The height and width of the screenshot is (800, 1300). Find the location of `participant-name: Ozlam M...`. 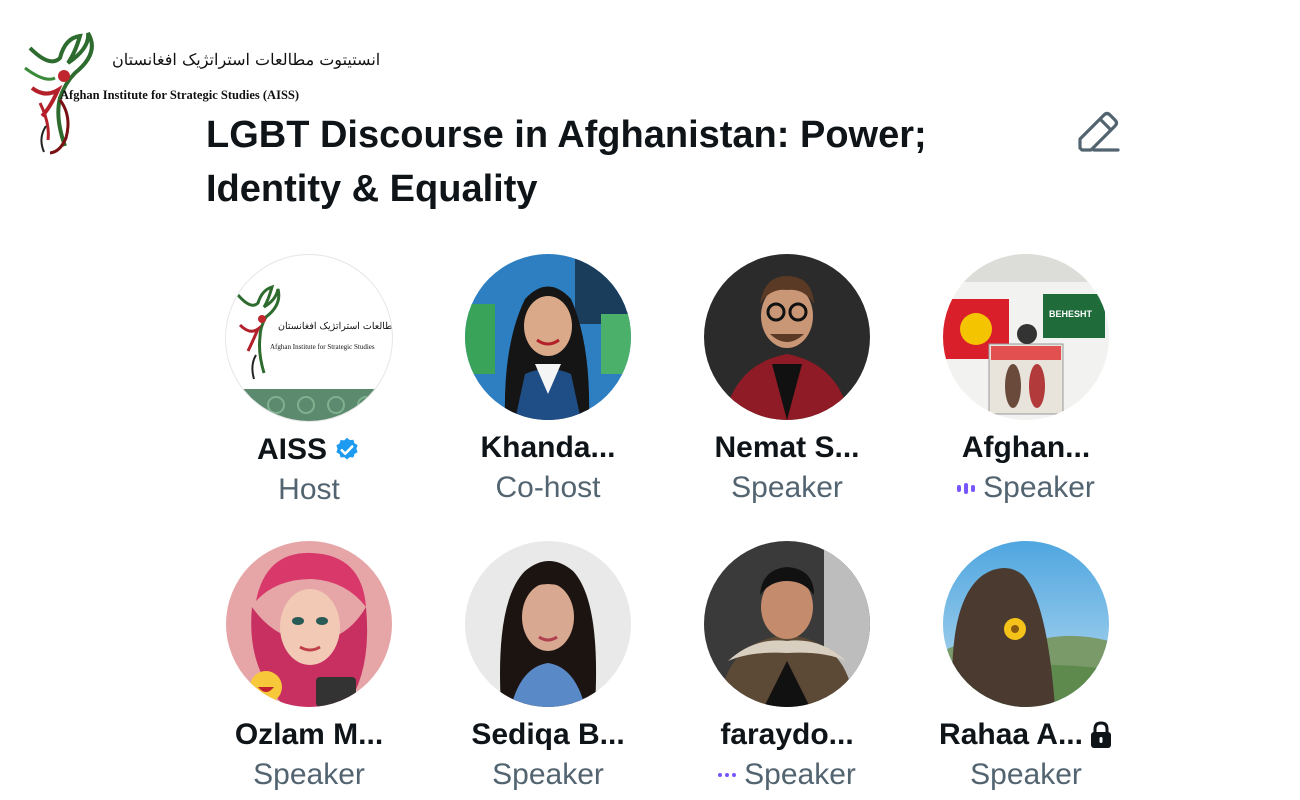

participant-name: Ozlam M... is located at coordinates (309, 734).